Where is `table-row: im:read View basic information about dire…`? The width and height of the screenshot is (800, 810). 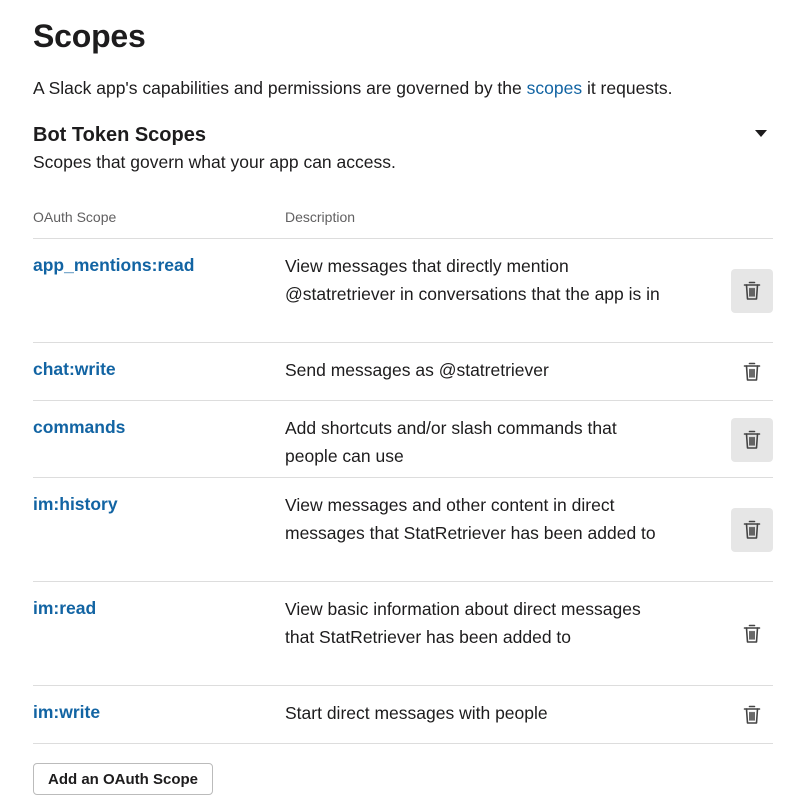 table-row: im:read View basic information about dire… is located at coordinates (403, 634).